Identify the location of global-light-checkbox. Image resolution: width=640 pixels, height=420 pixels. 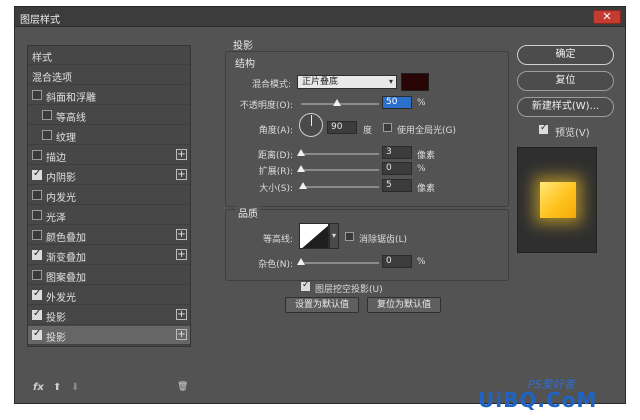
(387, 127).